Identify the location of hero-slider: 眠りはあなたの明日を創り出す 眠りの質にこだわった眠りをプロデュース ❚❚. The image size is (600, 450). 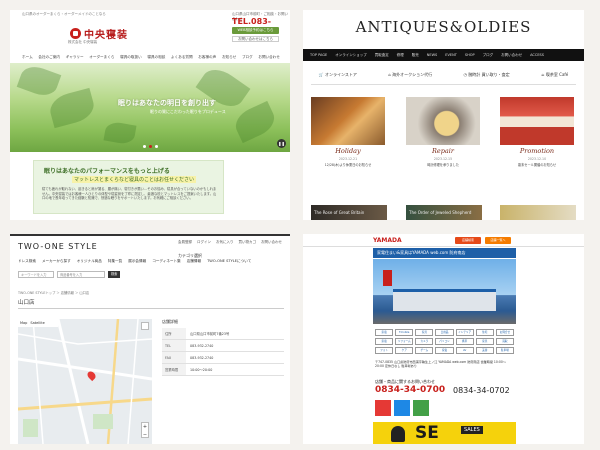
(150, 107).